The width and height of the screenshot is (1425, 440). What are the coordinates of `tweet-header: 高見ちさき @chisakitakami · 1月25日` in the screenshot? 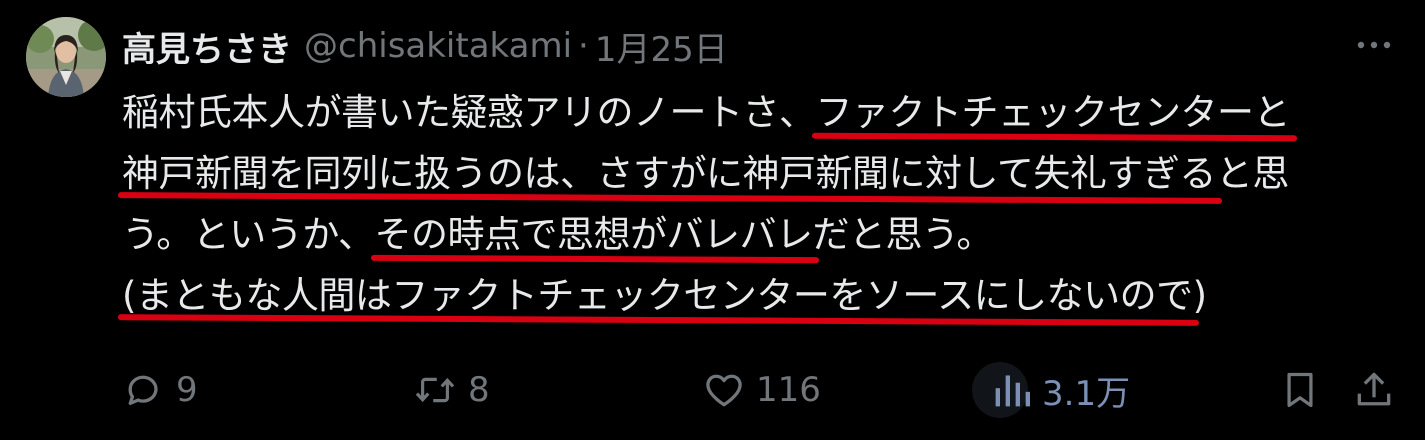 It's located at (425, 46).